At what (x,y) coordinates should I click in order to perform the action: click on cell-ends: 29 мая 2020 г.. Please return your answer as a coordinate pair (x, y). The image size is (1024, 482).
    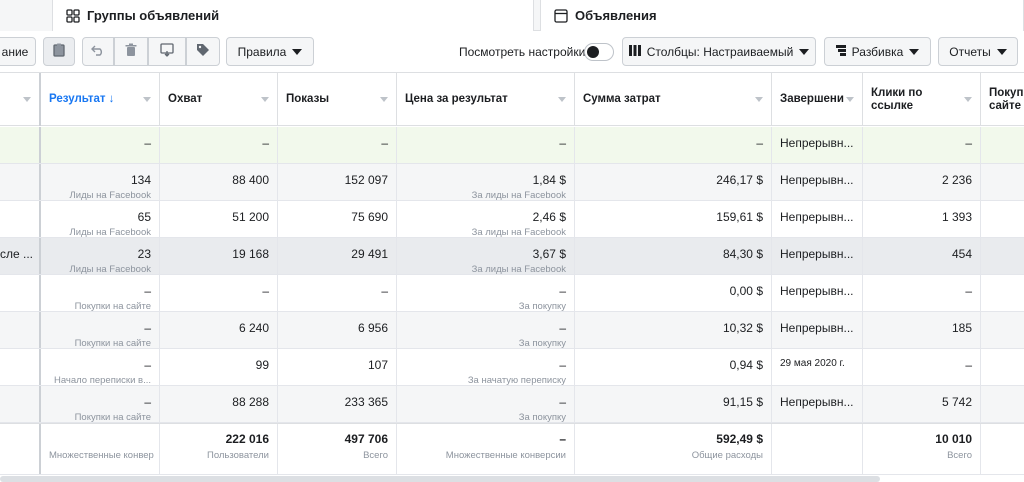
    Looking at the image, I should click on (817, 367).